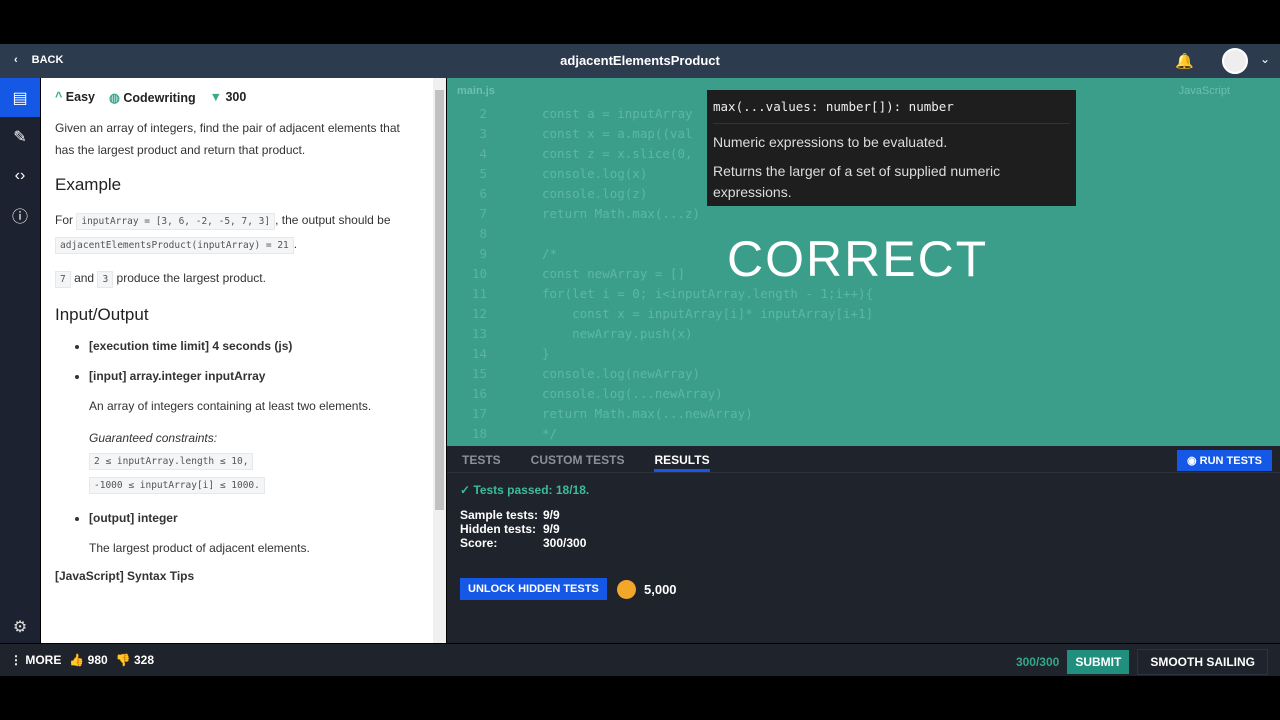 The image size is (1280, 720). I want to click on example-output: adjacentElementsProduct(inputArray) = 21, so click(174, 245).